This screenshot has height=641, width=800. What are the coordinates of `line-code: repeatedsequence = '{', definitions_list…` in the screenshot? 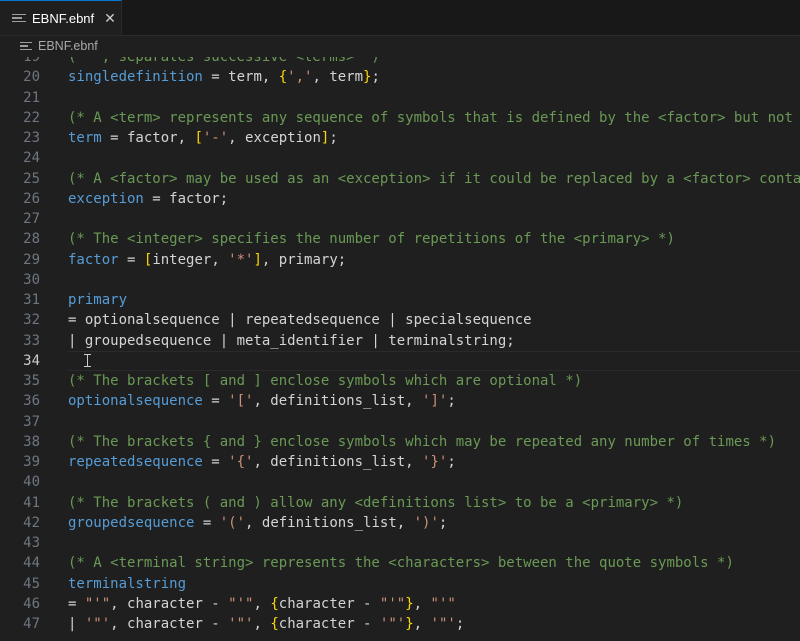 It's located at (434, 462).